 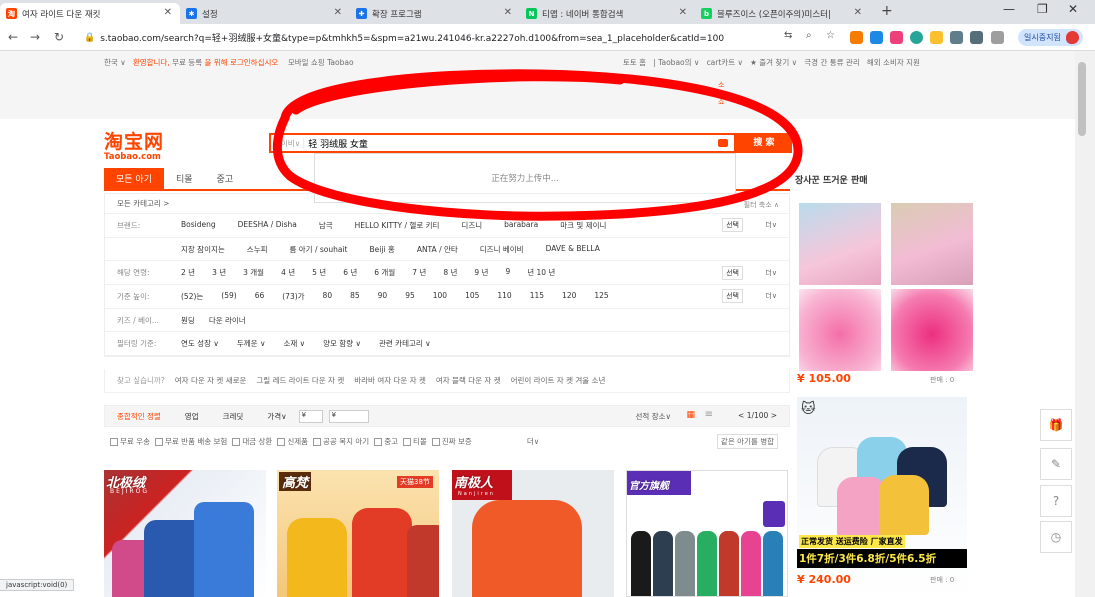 I want to click on related-link: 여자 다운 자 켓 새로운, so click(x=211, y=380).